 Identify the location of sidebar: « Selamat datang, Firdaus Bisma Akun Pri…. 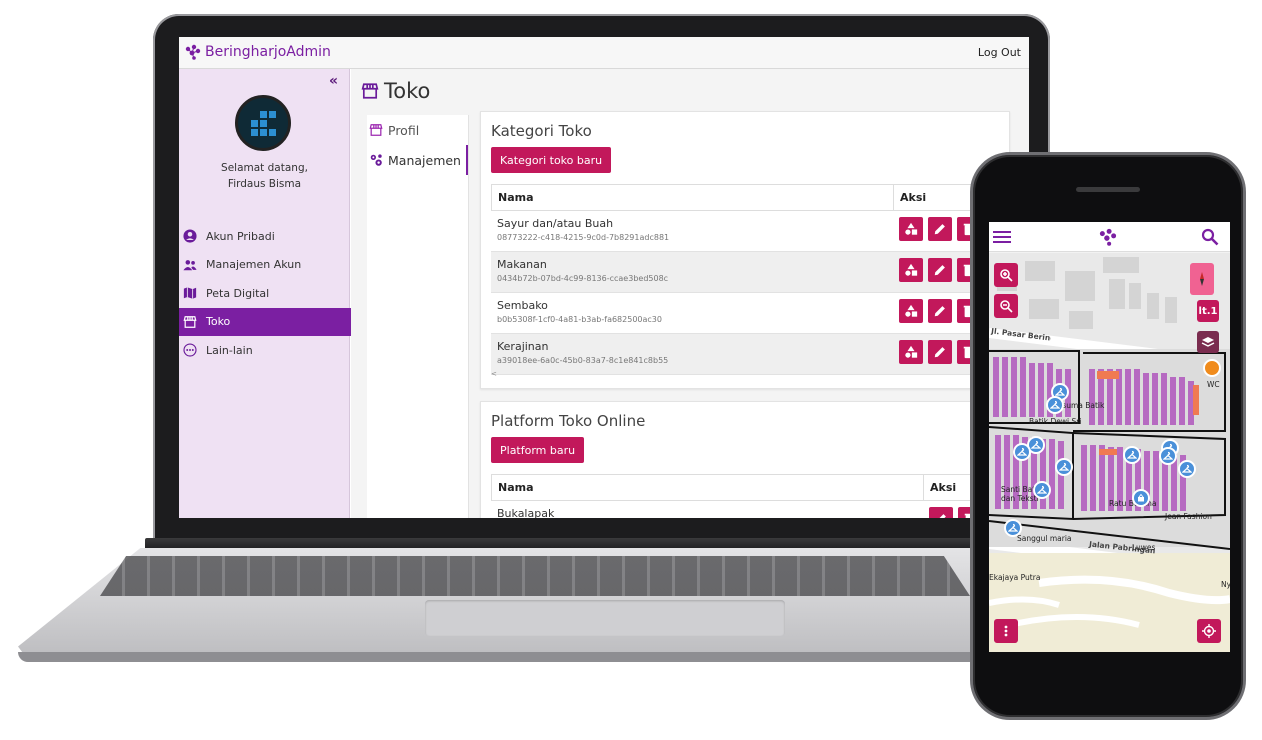
(265, 293).